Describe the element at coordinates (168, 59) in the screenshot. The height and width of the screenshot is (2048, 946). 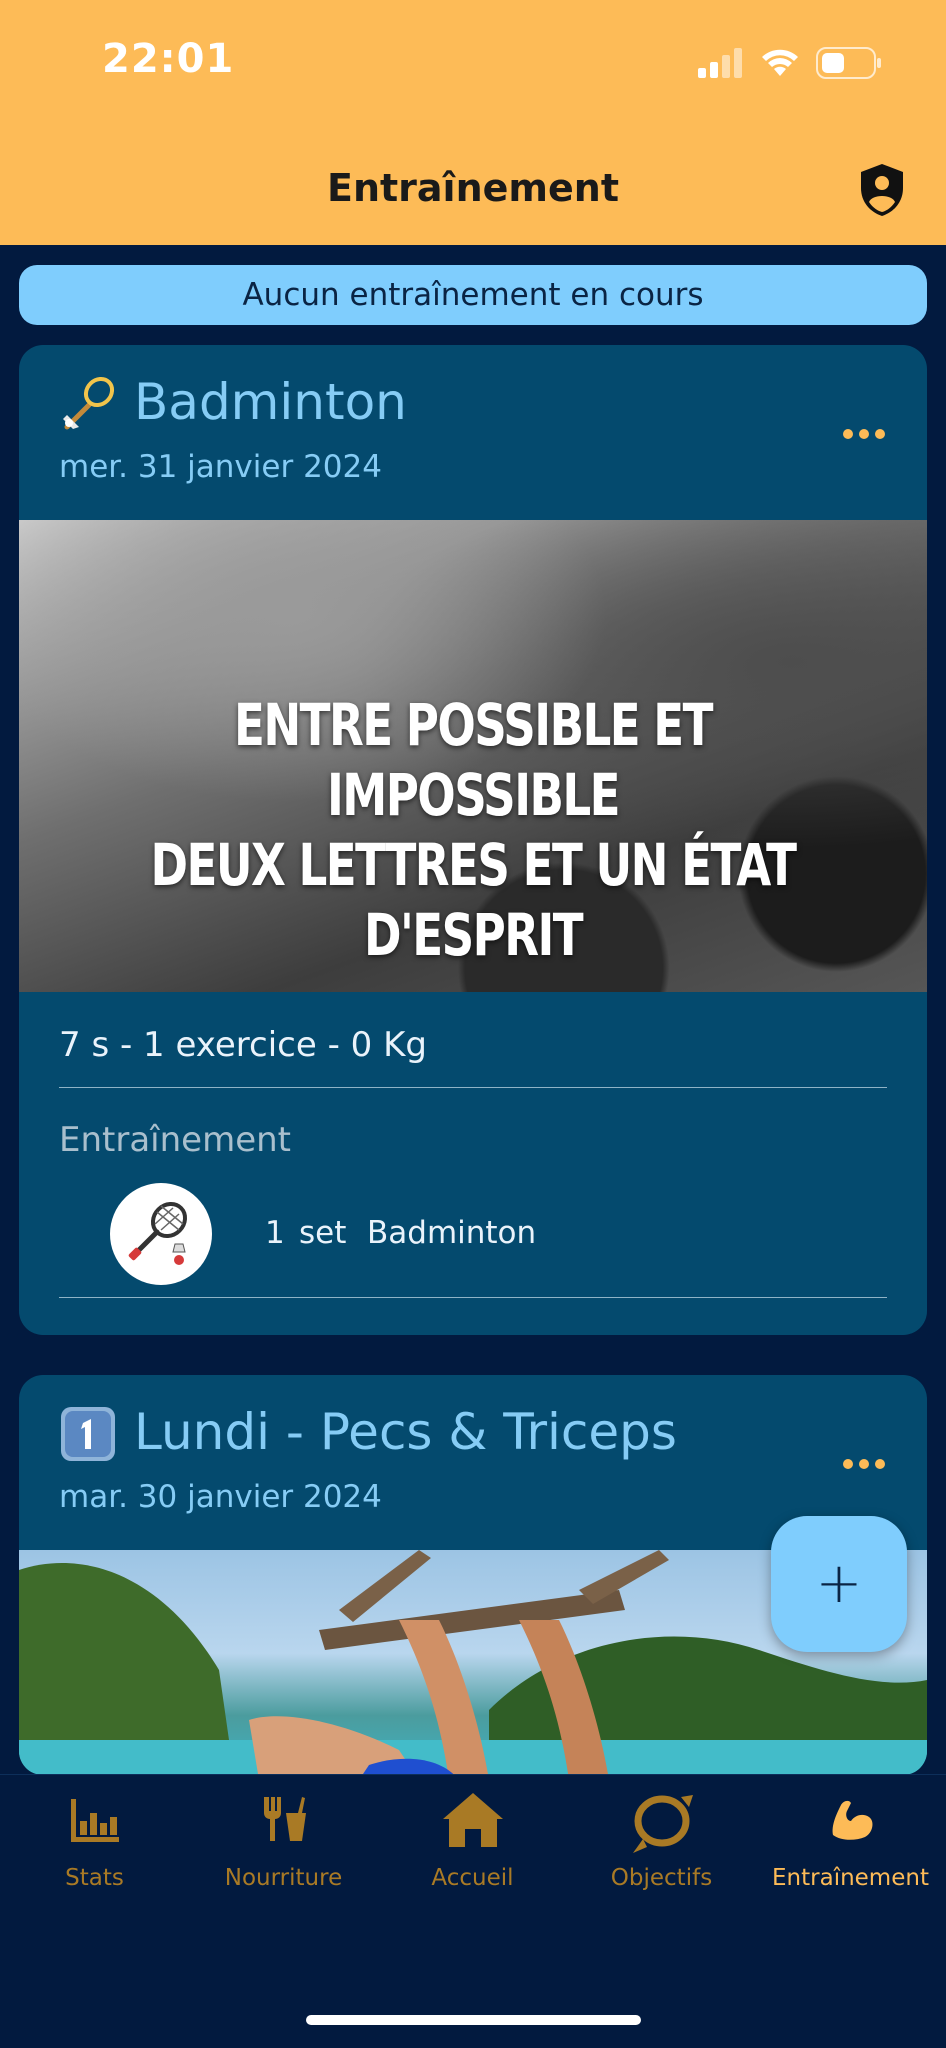
I see `status-time: 22:01` at that location.